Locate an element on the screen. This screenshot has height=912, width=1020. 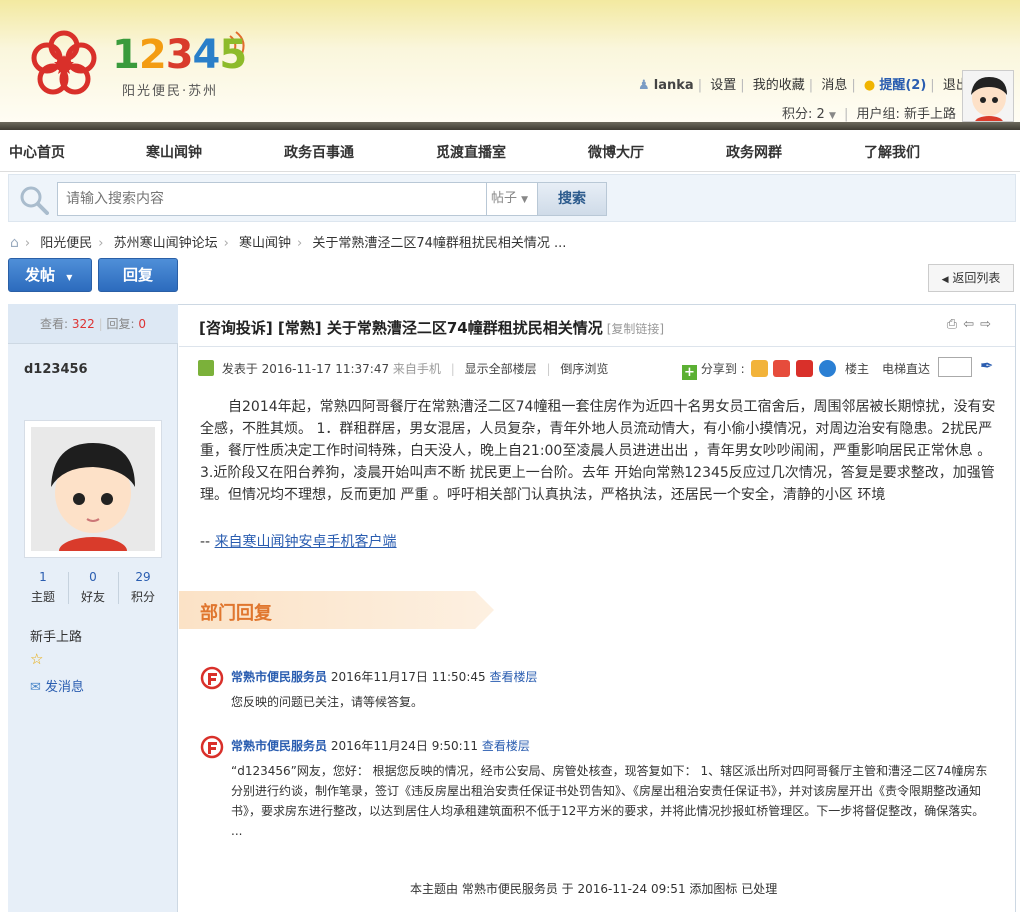
header-avatar is located at coordinates (988, 96).